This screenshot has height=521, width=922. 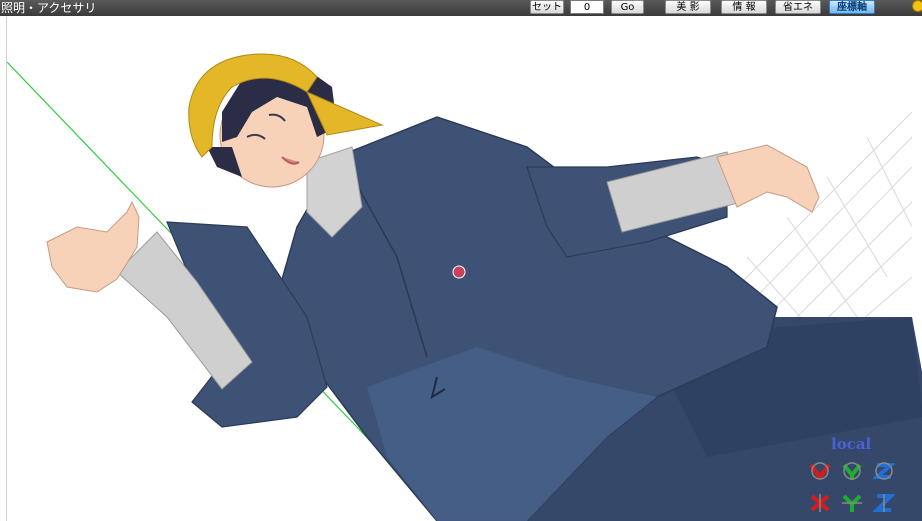 What do you see at coordinates (820, 503) in the screenshot?
I see `move-x-icon` at bounding box center [820, 503].